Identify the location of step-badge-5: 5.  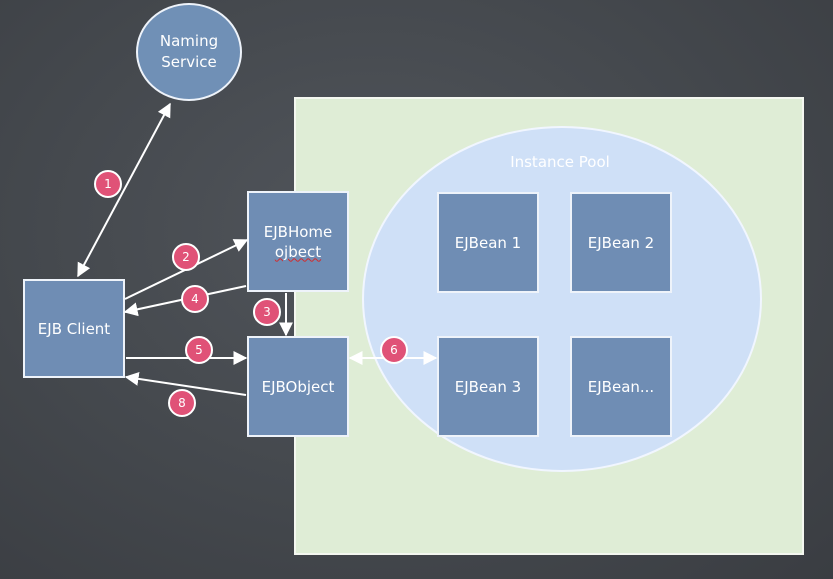
(199, 350).